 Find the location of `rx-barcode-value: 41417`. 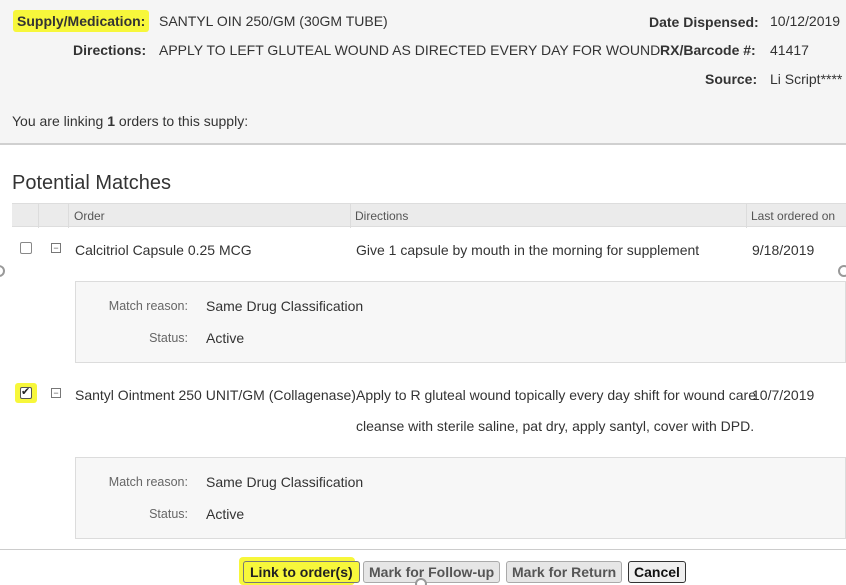

rx-barcode-value: 41417 is located at coordinates (789, 50).